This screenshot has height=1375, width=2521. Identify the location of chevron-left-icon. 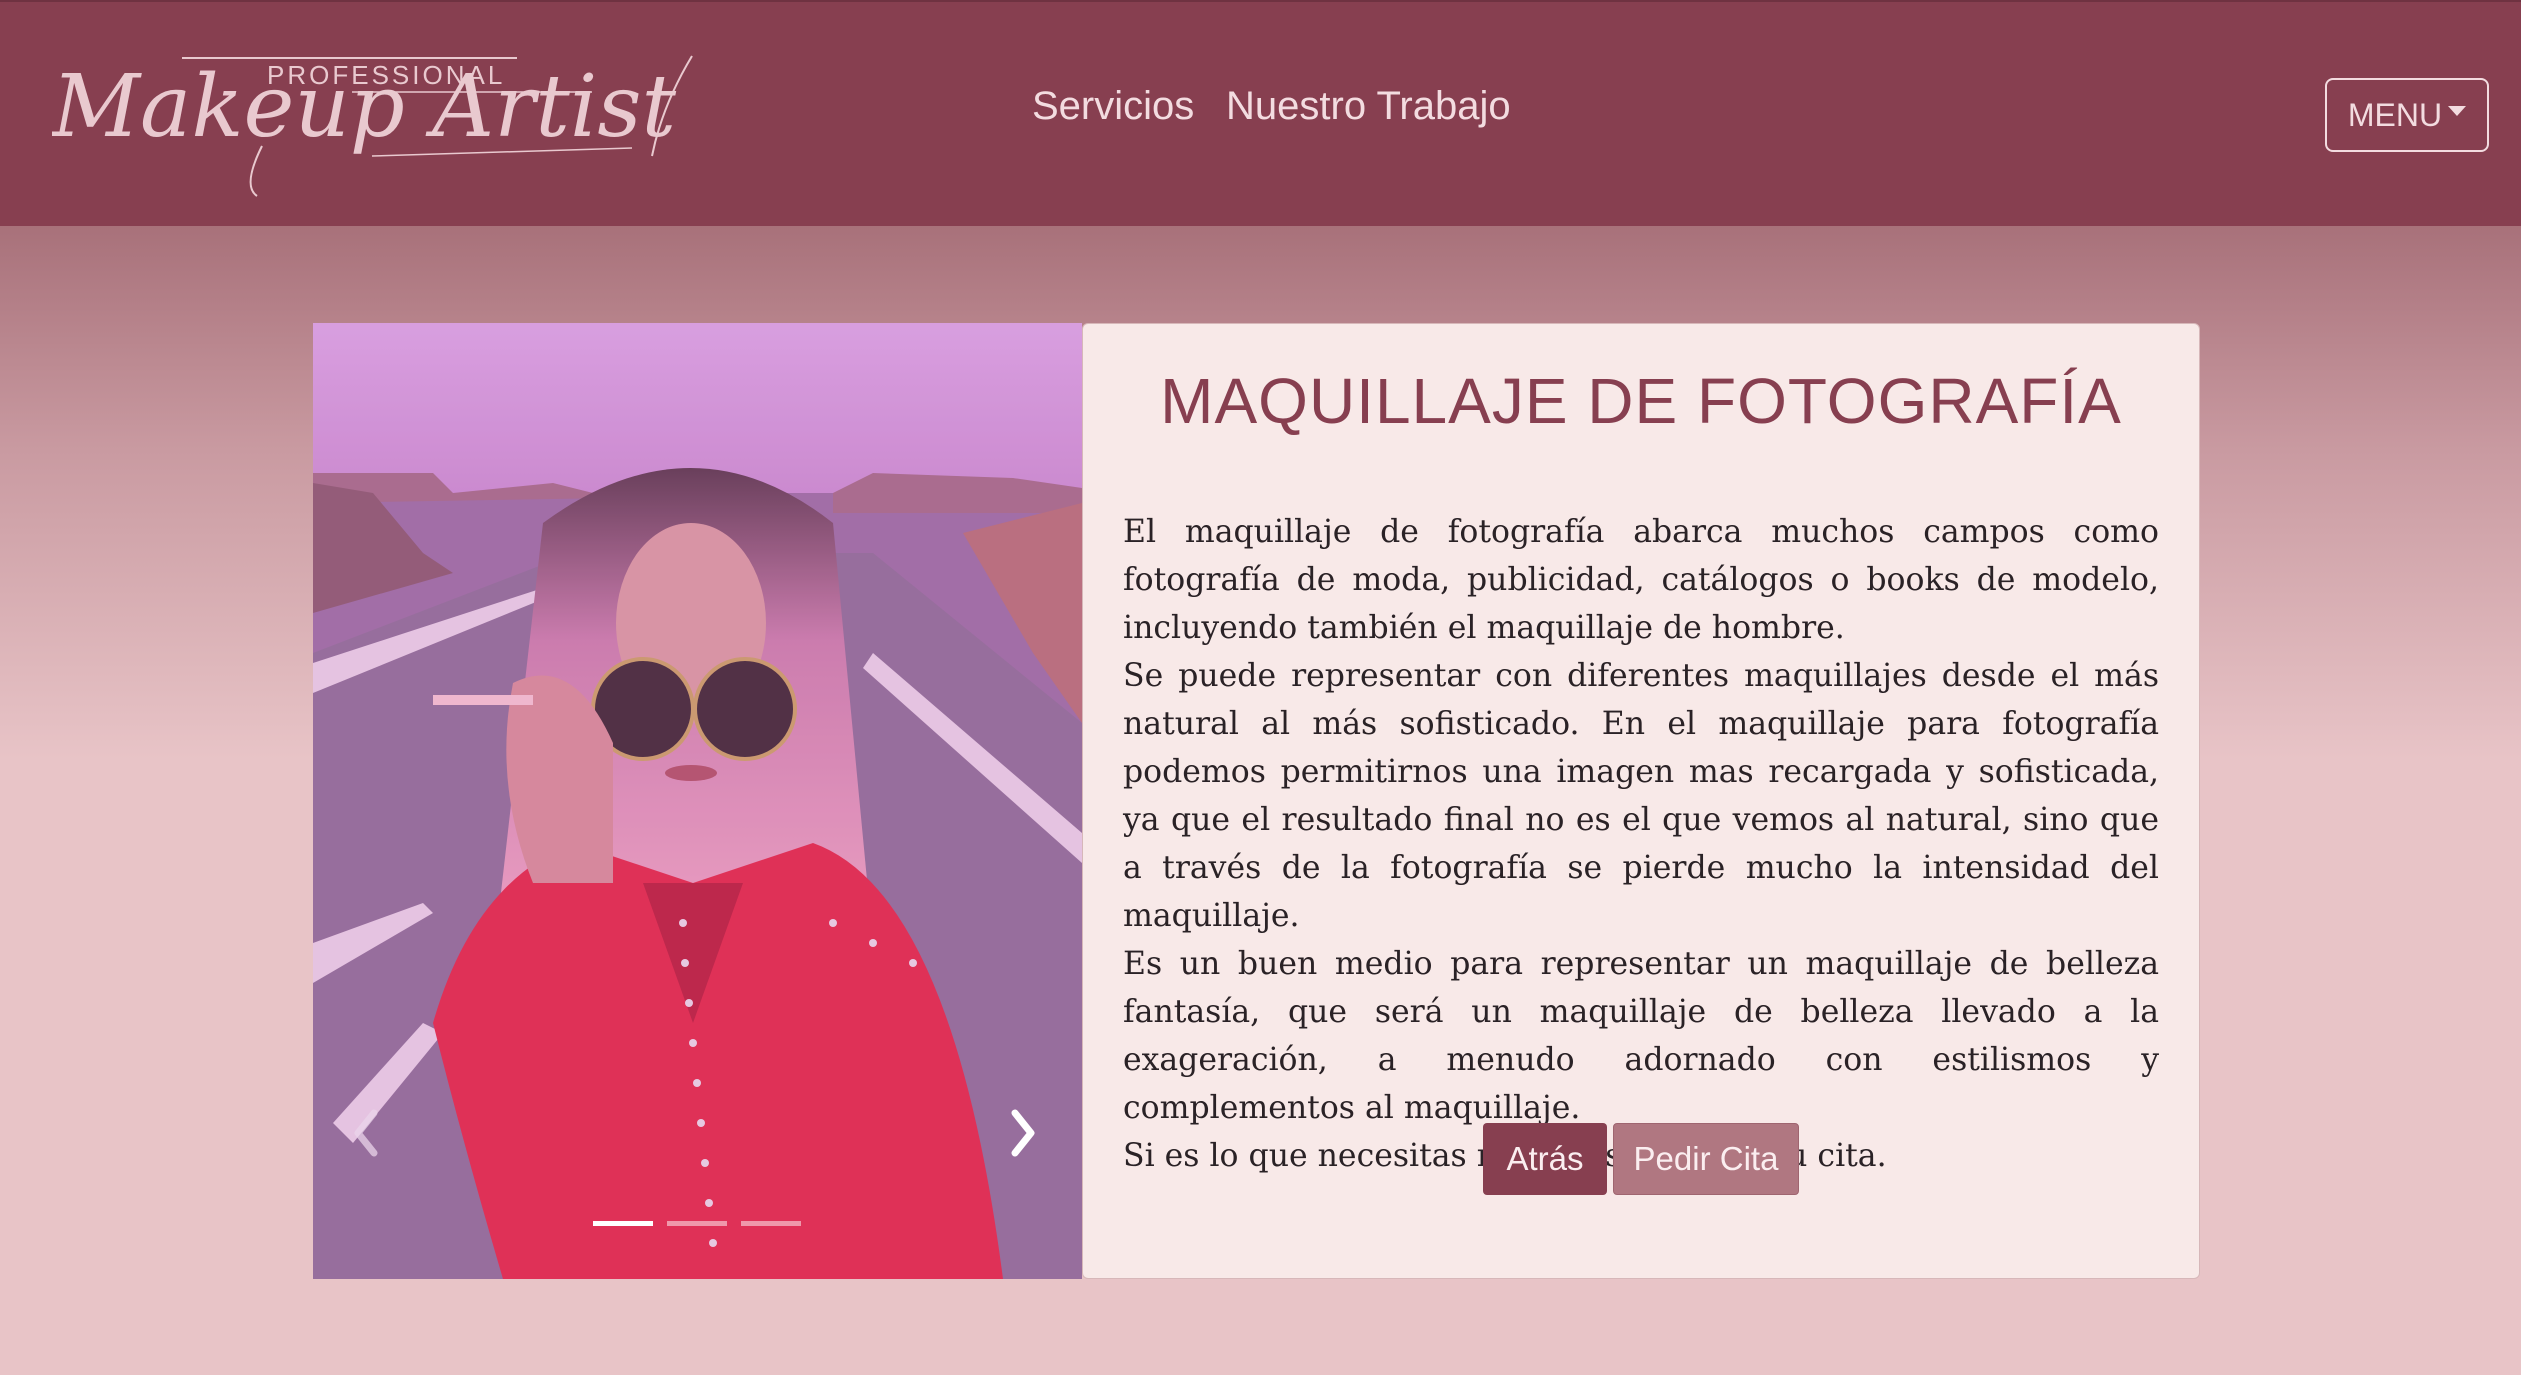
(366, 1133).